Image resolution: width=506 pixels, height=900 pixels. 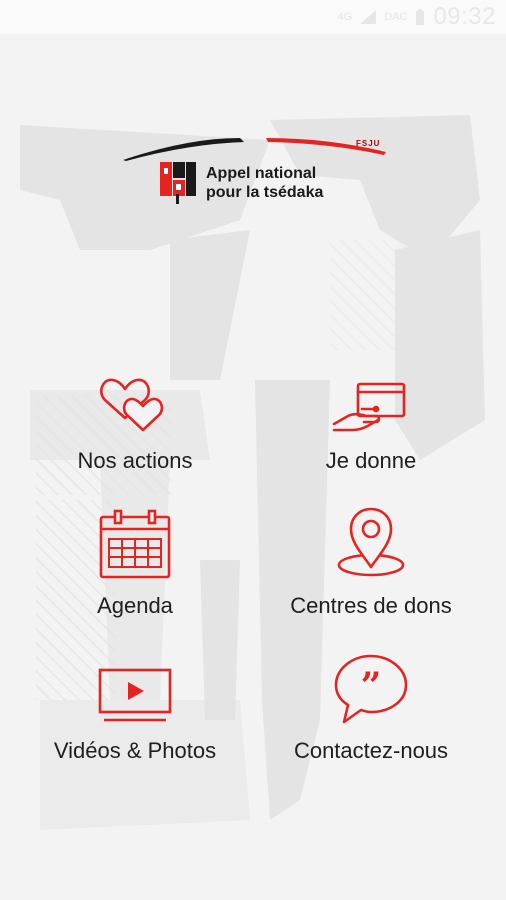 I want to click on video-player-icon, so click(x=135, y=687).